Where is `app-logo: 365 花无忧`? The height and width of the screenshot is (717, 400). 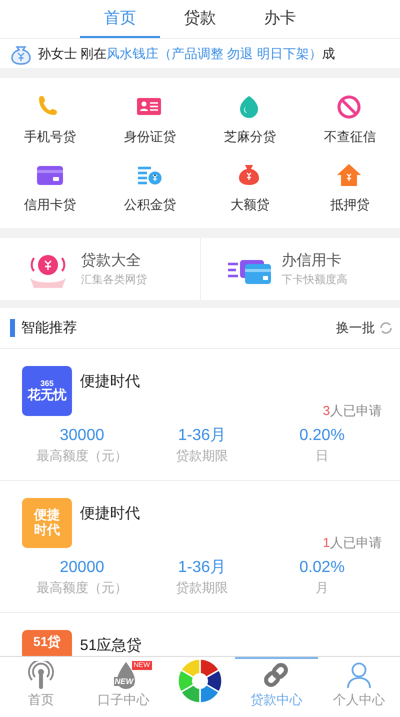
app-logo: 365 花无忧 is located at coordinates (47, 391).